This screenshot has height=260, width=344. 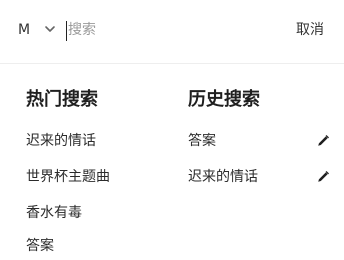 I want to click on header-divider, so click(x=172, y=63).